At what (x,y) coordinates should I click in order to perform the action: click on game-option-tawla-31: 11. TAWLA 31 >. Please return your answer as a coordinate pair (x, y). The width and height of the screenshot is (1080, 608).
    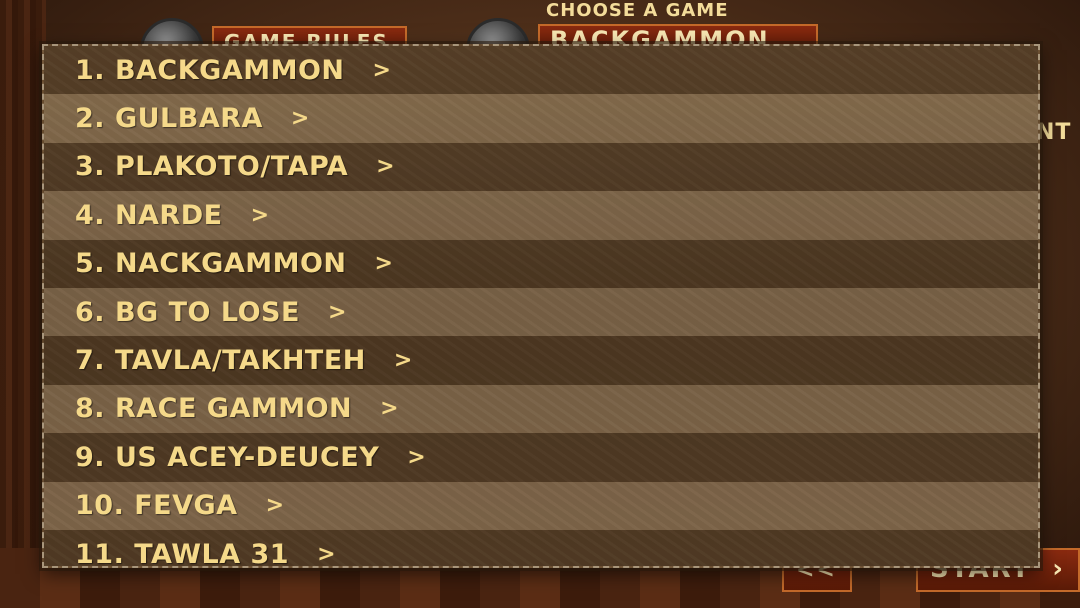
    Looking at the image, I should click on (541, 548).